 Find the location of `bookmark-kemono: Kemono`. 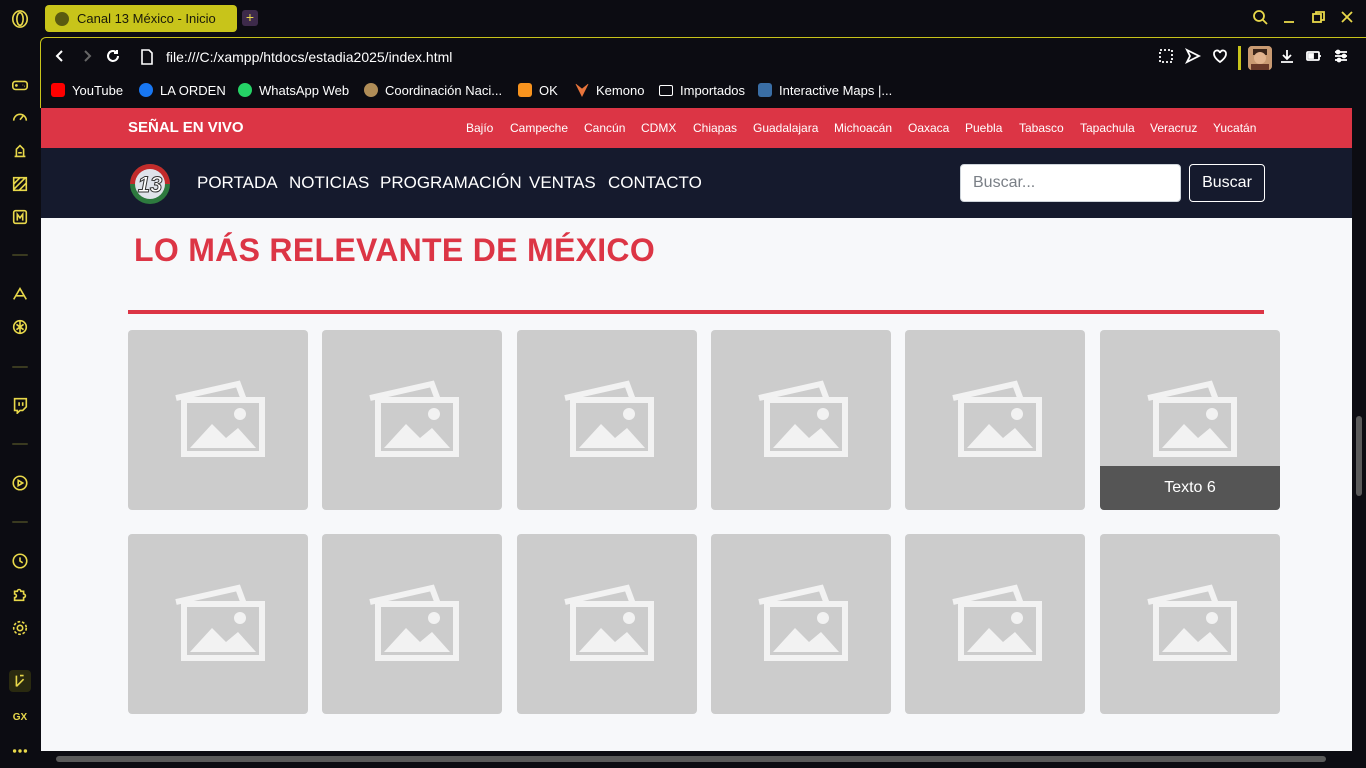

bookmark-kemono: Kemono is located at coordinates (609, 90).